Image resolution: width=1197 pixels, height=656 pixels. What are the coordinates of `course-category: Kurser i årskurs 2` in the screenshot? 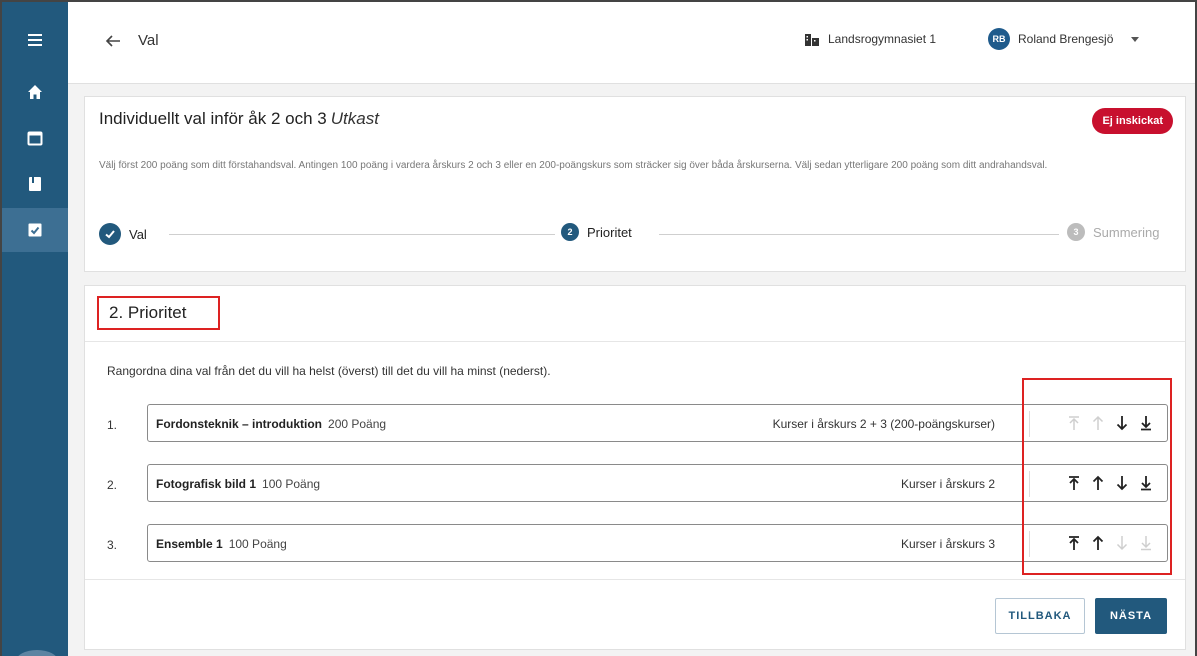 It's located at (947, 484).